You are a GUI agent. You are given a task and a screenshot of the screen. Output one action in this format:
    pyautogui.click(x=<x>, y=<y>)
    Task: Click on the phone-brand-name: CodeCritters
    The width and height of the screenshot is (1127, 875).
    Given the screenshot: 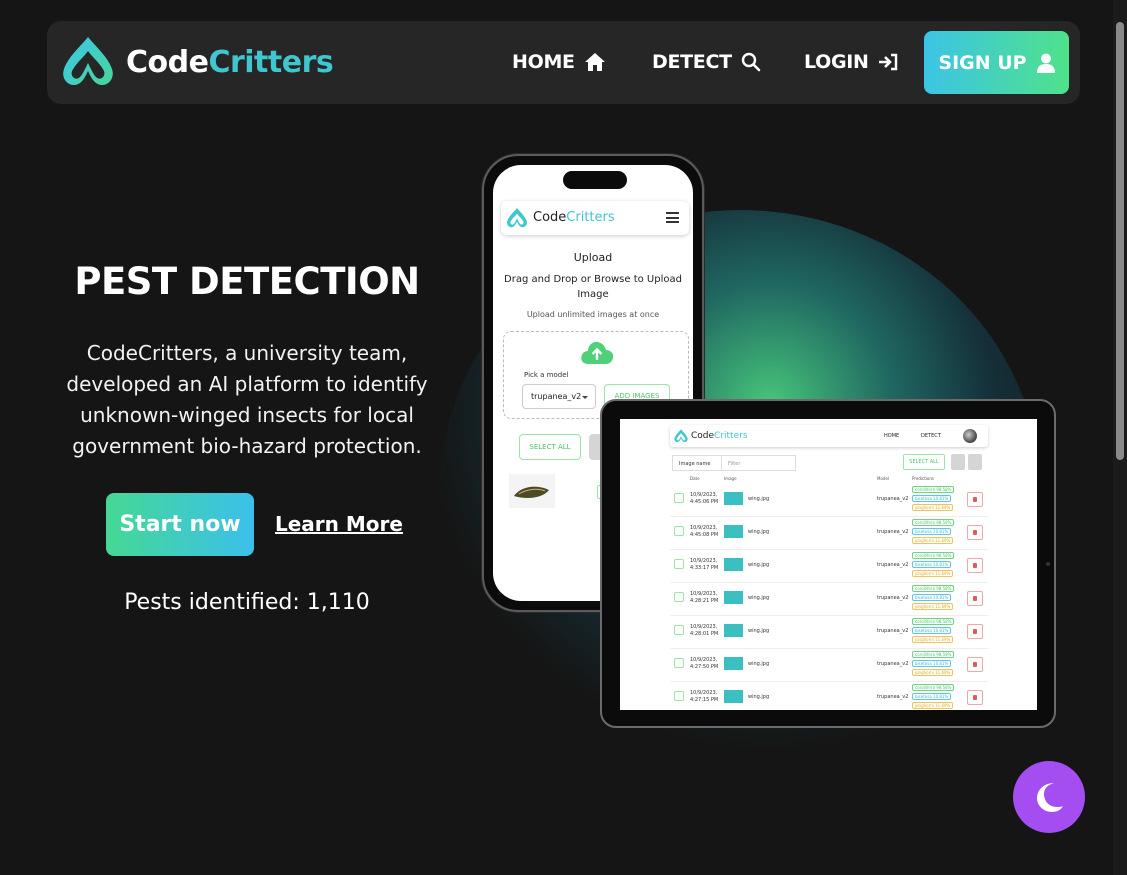 What is the action you would take?
    pyautogui.click(x=574, y=217)
    